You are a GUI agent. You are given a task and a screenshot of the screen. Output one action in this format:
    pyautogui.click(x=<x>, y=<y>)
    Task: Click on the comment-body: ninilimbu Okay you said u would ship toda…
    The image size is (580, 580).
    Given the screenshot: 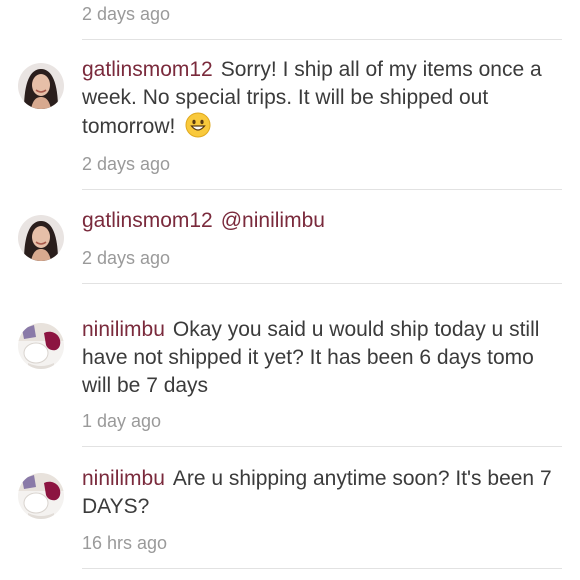 What is the action you would take?
    pyautogui.click(x=317, y=358)
    